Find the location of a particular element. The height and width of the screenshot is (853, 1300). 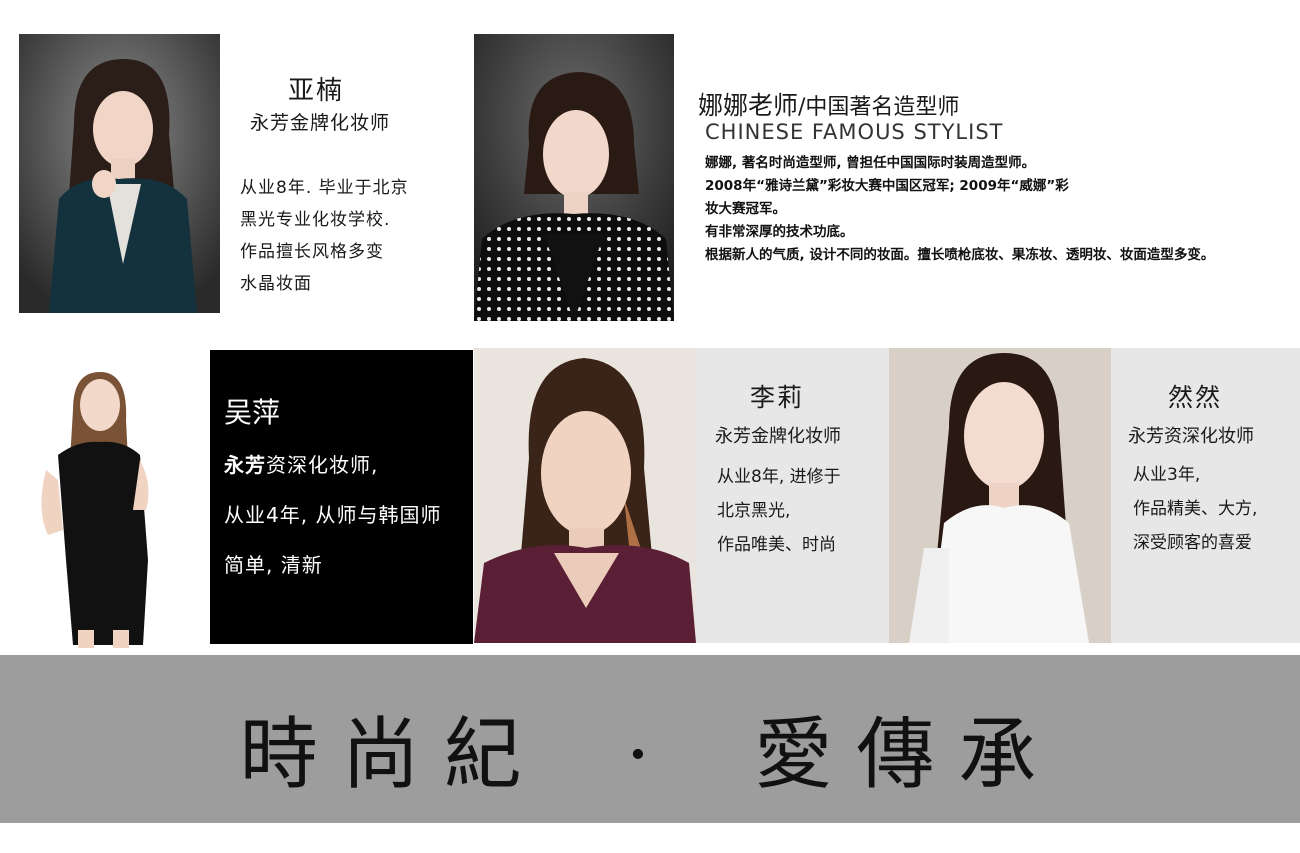

ran-ran-description: 从业3年, 作品精美、大方, 深受顾客的喜爱 is located at coordinates (1195, 509).